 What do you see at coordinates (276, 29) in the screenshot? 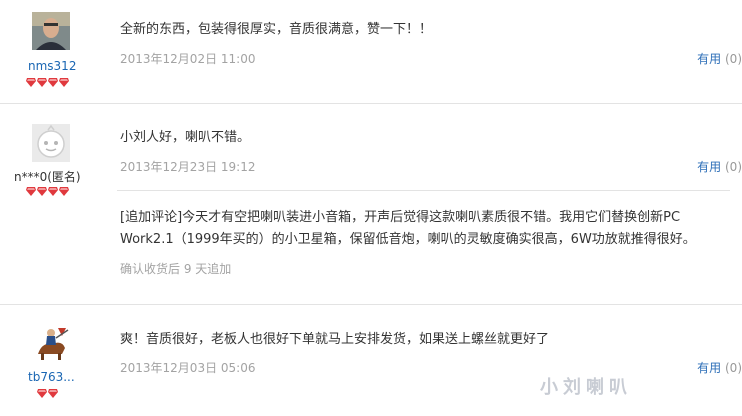
I see `review-content: 全新的东西，包装得很厚实，音质很满意，赞一下！！` at bounding box center [276, 29].